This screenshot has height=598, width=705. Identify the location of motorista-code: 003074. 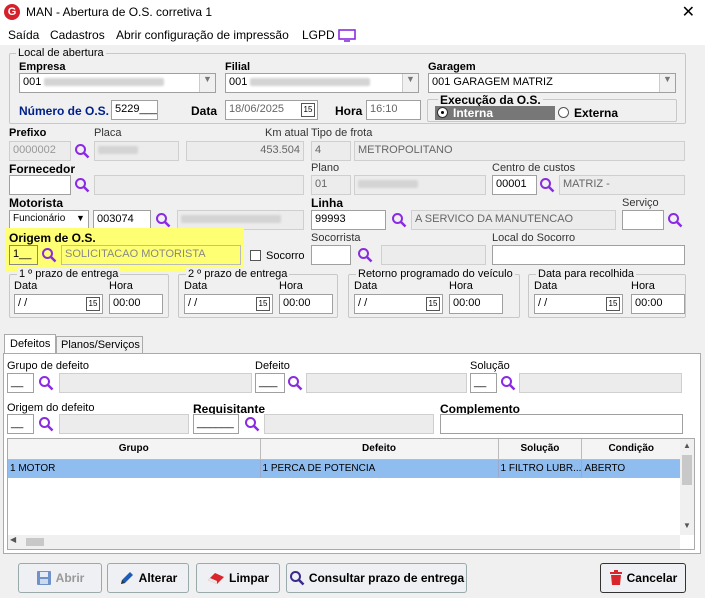
(122, 220).